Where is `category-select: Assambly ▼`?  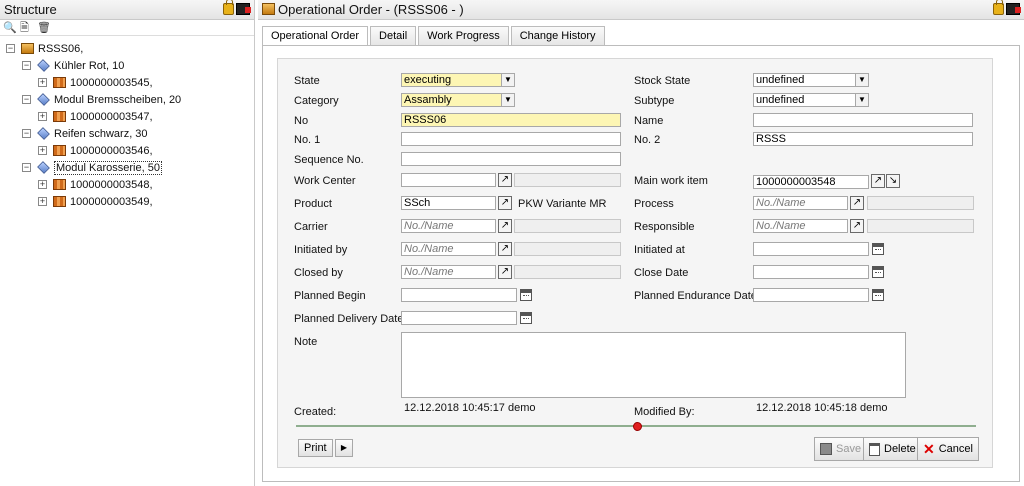 category-select: Assambly ▼ is located at coordinates (458, 100).